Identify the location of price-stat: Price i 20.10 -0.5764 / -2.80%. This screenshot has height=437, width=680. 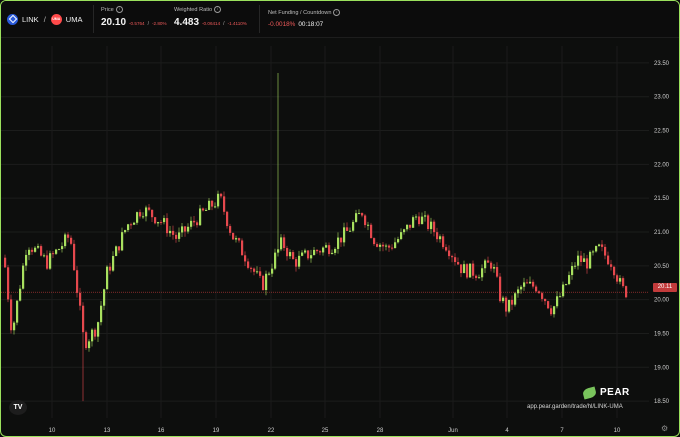
(134, 17).